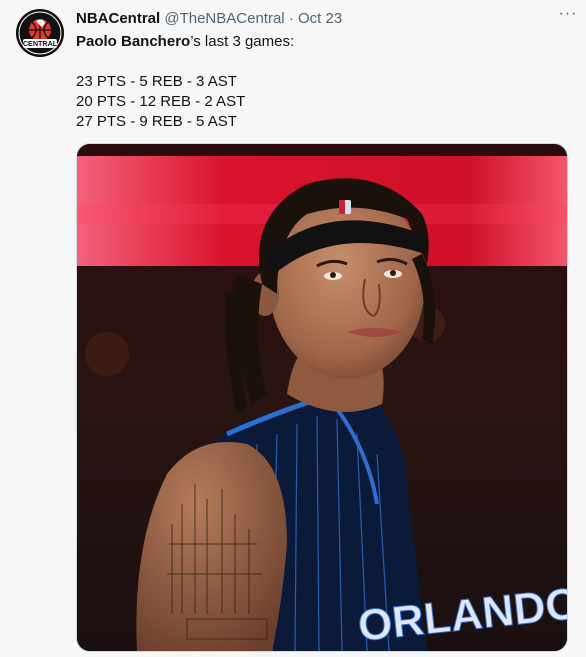 The width and height of the screenshot is (586, 657). I want to click on nba-central-logo: CENTRAL, so click(40, 33).